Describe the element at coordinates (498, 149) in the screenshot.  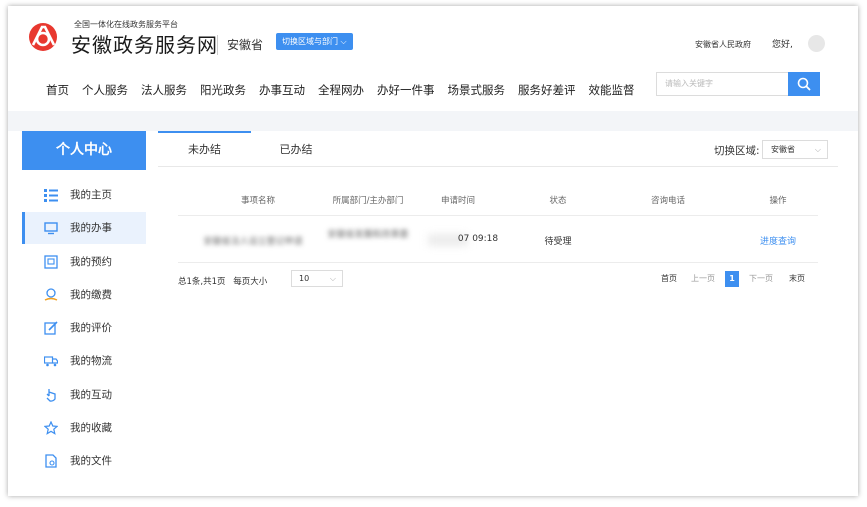
I see `tab-bar: 未办结 已办结 切换区域: 安徽省 ⌵` at that location.